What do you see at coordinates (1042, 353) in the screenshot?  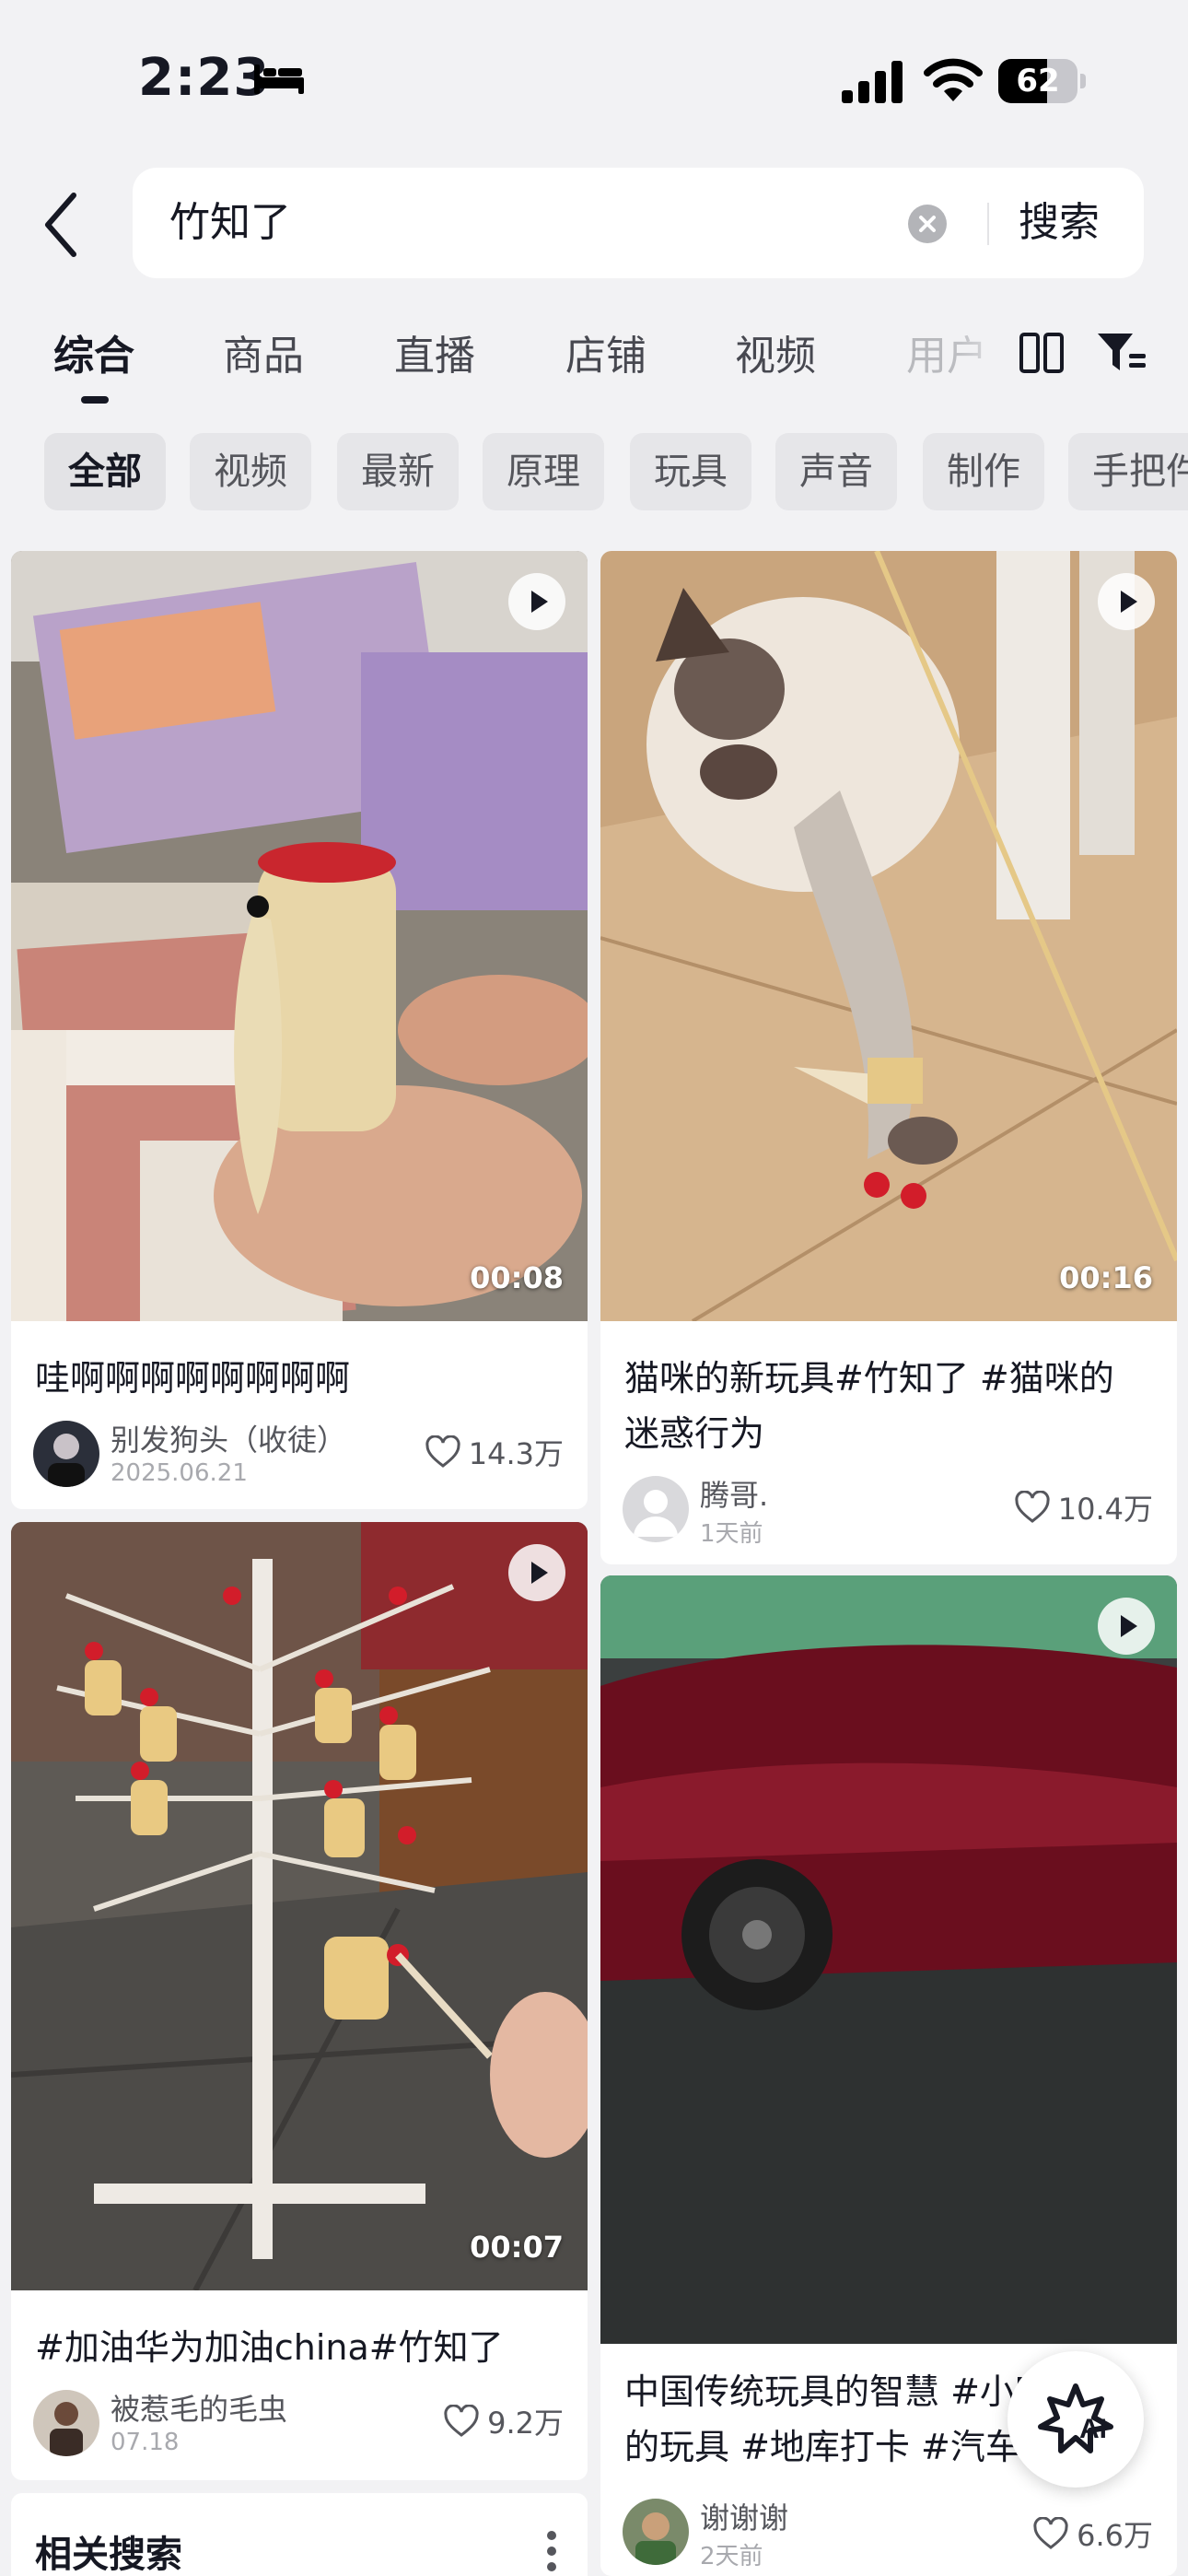 I see `layout-icon` at bounding box center [1042, 353].